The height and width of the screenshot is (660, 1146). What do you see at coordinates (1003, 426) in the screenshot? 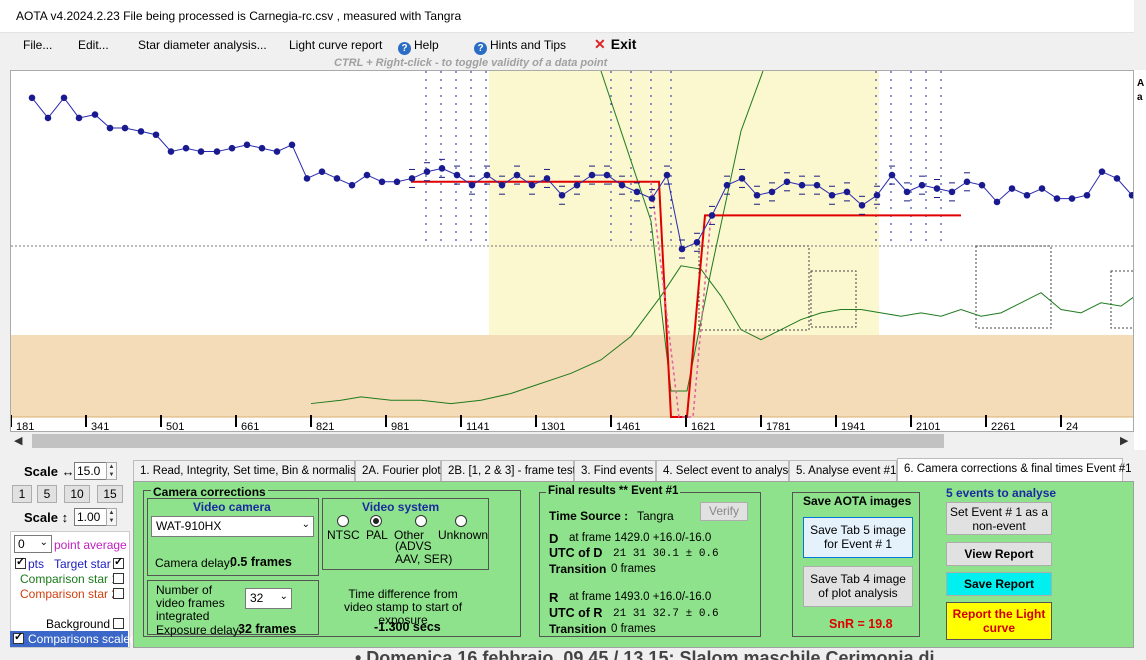
I see `x-tick-label: 2261` at bounding box center [1003, 426].